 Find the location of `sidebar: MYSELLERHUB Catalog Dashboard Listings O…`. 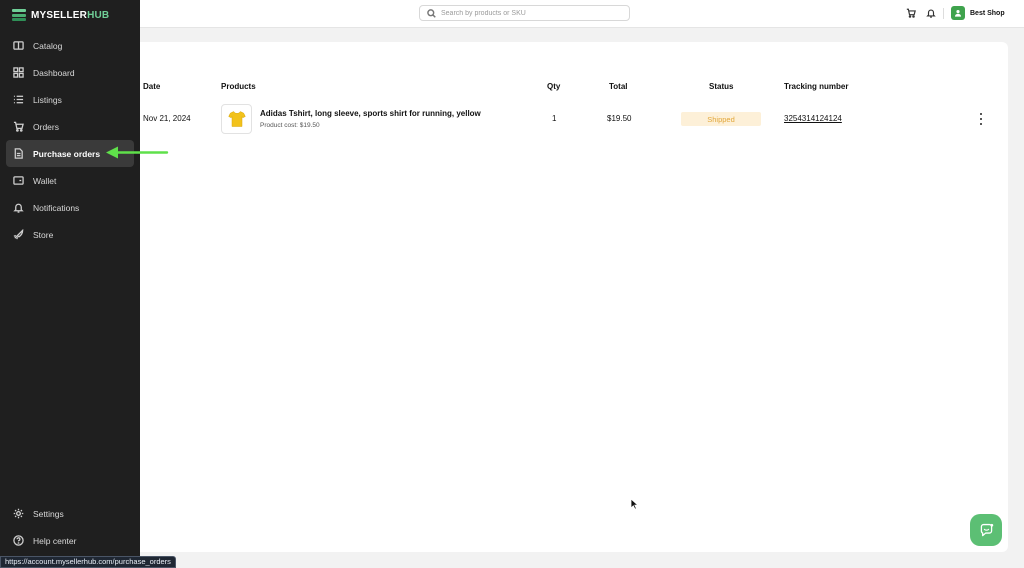

sidebar: MYSELLERHUB Catalog Dashboard Listings O… is located at coordinates (70, 284).